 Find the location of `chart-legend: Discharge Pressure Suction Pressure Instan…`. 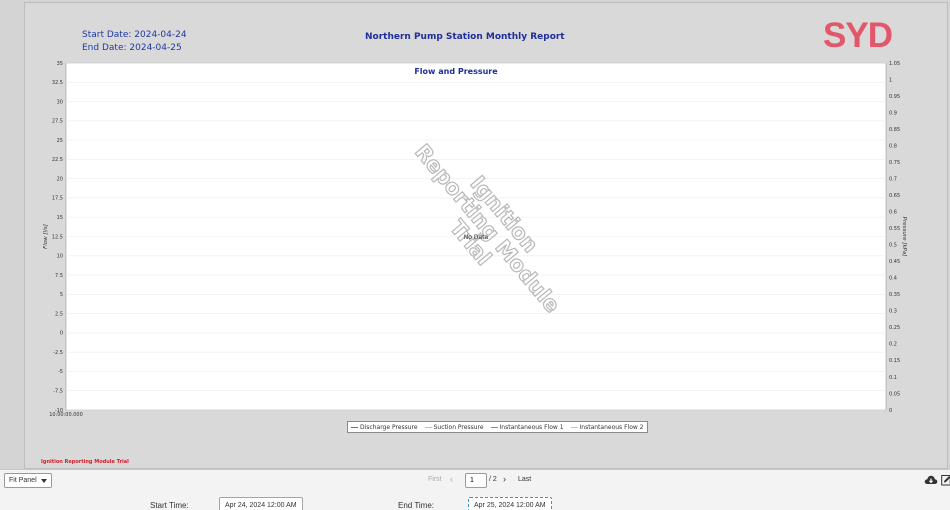

chart-legend: Discharge Pressure Suction Pressure Instan… is located at coordinates (497, 427).